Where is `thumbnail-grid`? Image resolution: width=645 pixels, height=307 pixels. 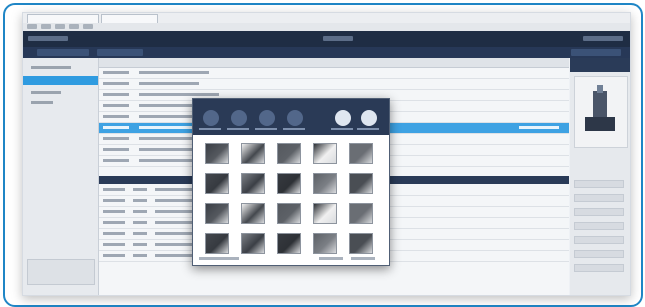 thumbnail-grid is located at coordinates (291, 199).